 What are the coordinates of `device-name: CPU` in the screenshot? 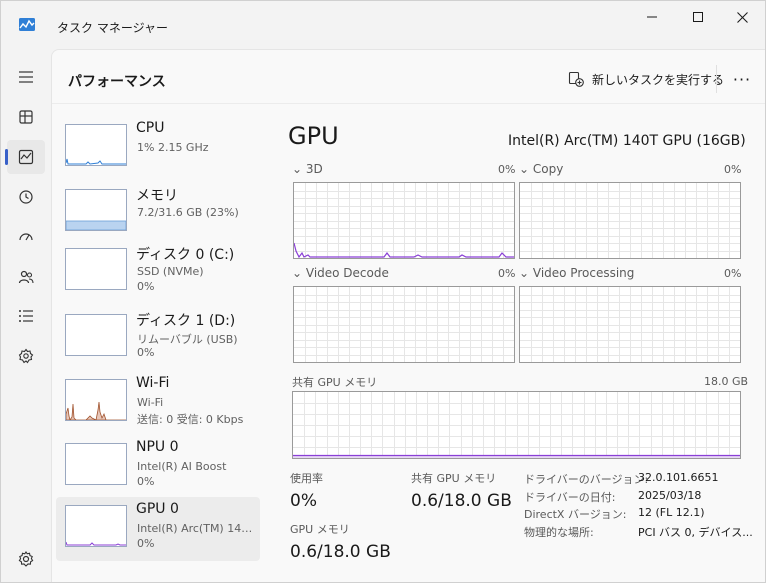 It's located at (150, 128).